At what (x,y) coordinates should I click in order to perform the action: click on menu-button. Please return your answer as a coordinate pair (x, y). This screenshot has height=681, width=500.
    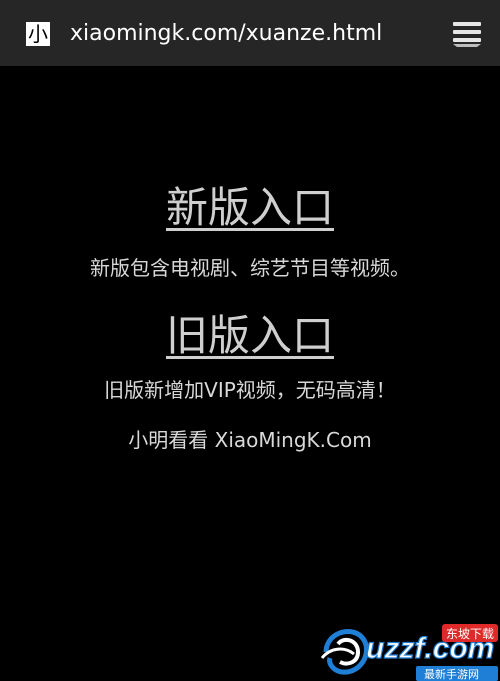
    Looking at the image, I should click on (467, 33).